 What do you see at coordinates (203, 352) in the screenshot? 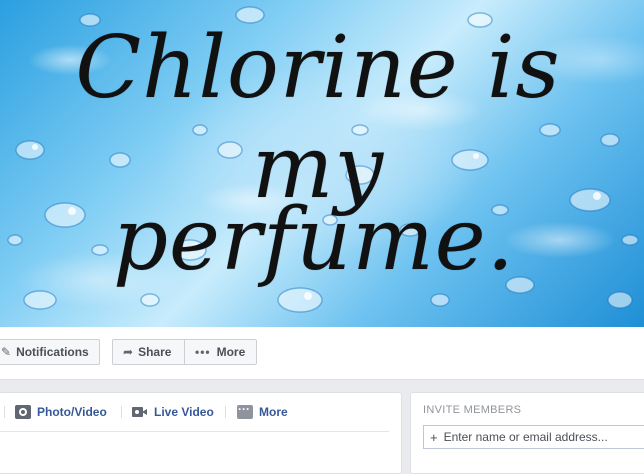
I see `ellipsis-icon: •••` at bounding box center [203, 352].